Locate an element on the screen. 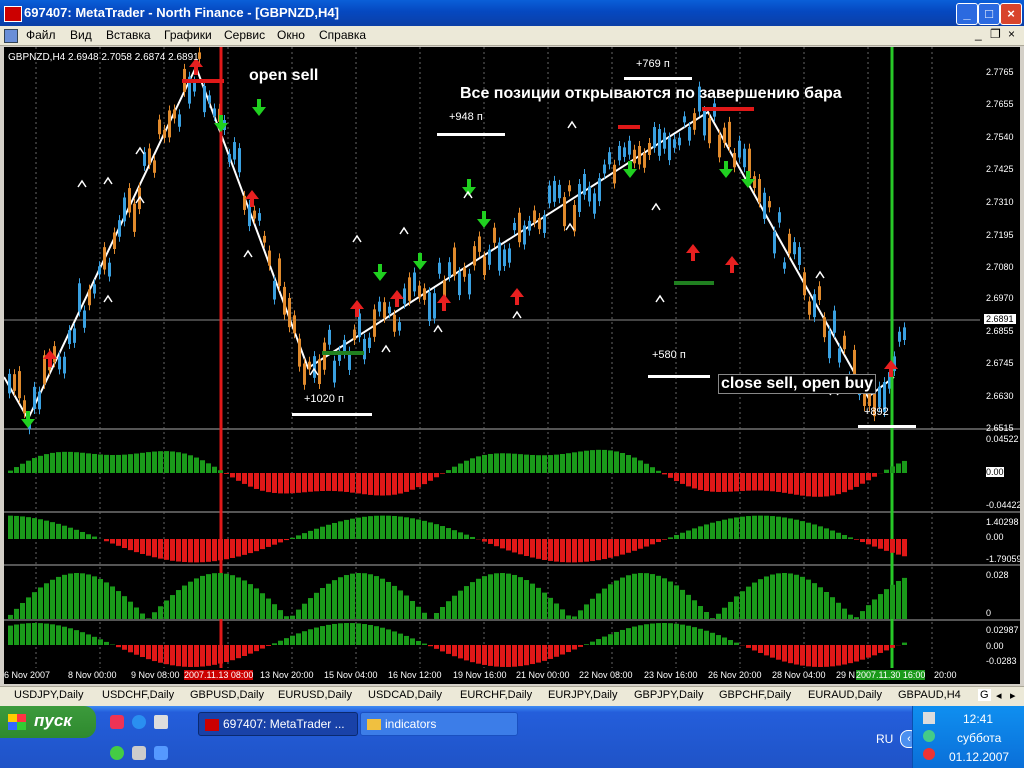  language-indicator: RU is located at coordinates (884, 739).